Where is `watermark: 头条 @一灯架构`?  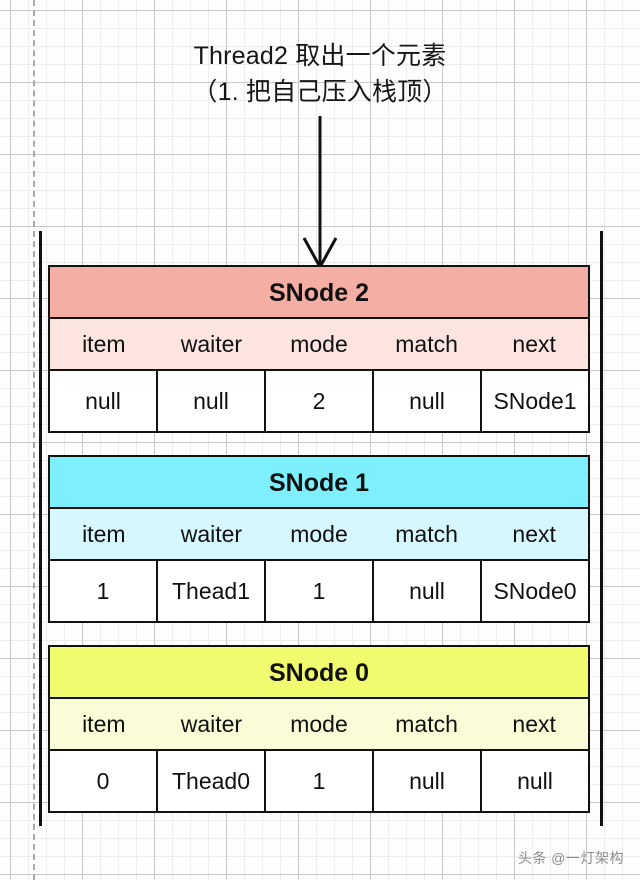 watermark: 头条 @一灯架构 is located at coordinates (570, 858).